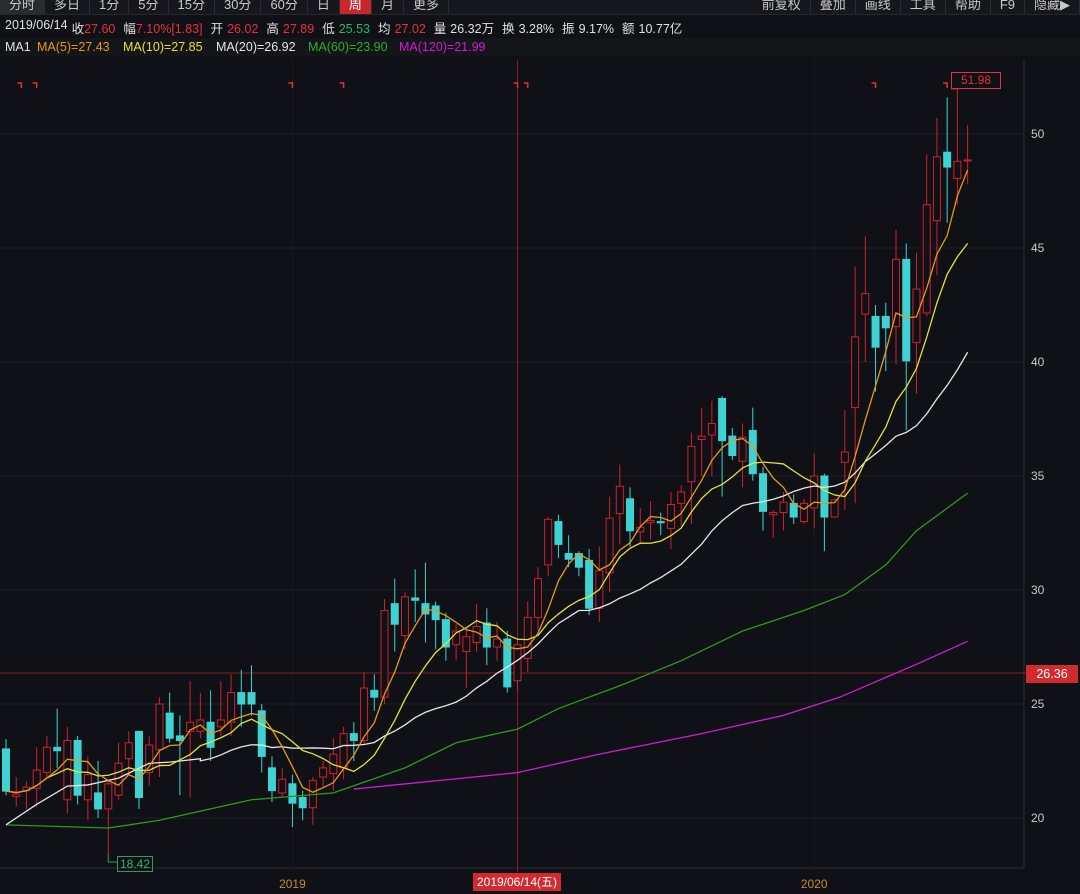  What do you see at coordinates (517, 882) in the screenshot?
I see `crosshair-date-label: 2019/06/14(五)` at bounding box center [517, 882].